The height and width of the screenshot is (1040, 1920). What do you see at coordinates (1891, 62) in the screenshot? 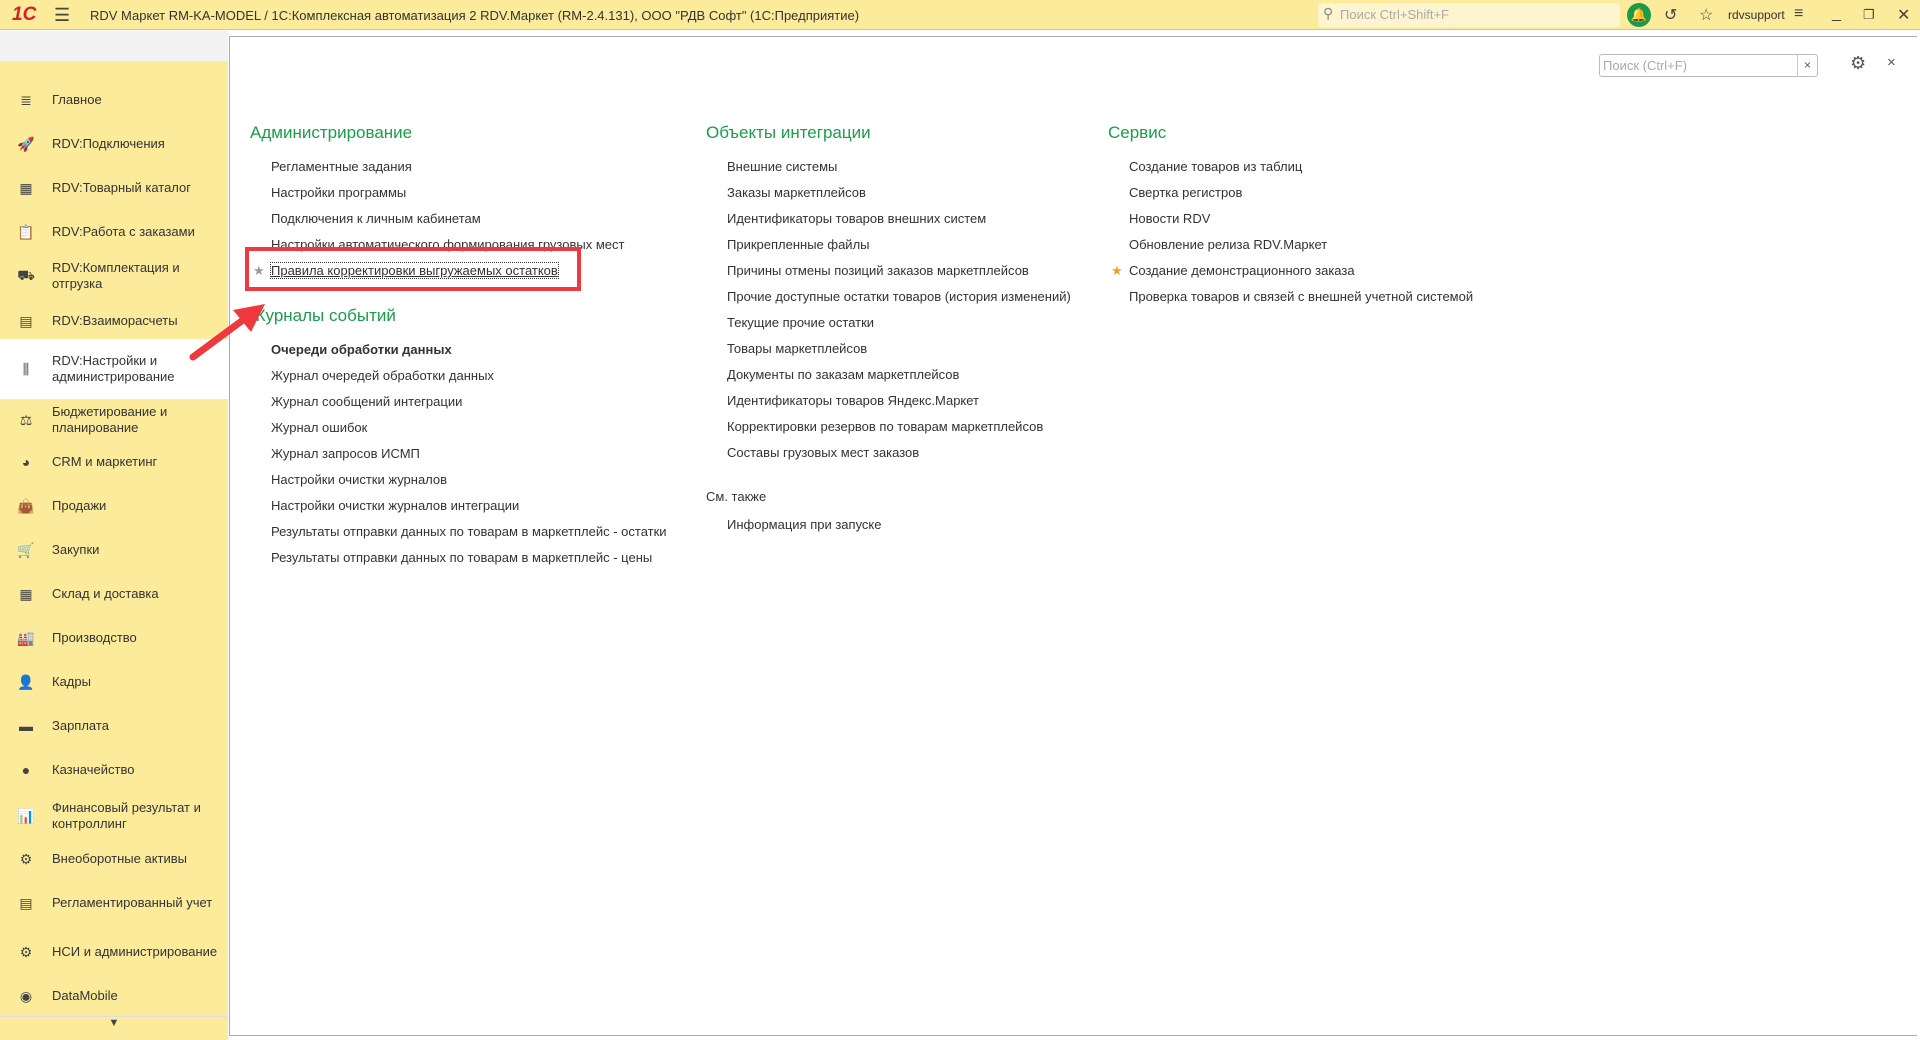
I see `close-panel-button: ×` at bounding box center [1891, 62].